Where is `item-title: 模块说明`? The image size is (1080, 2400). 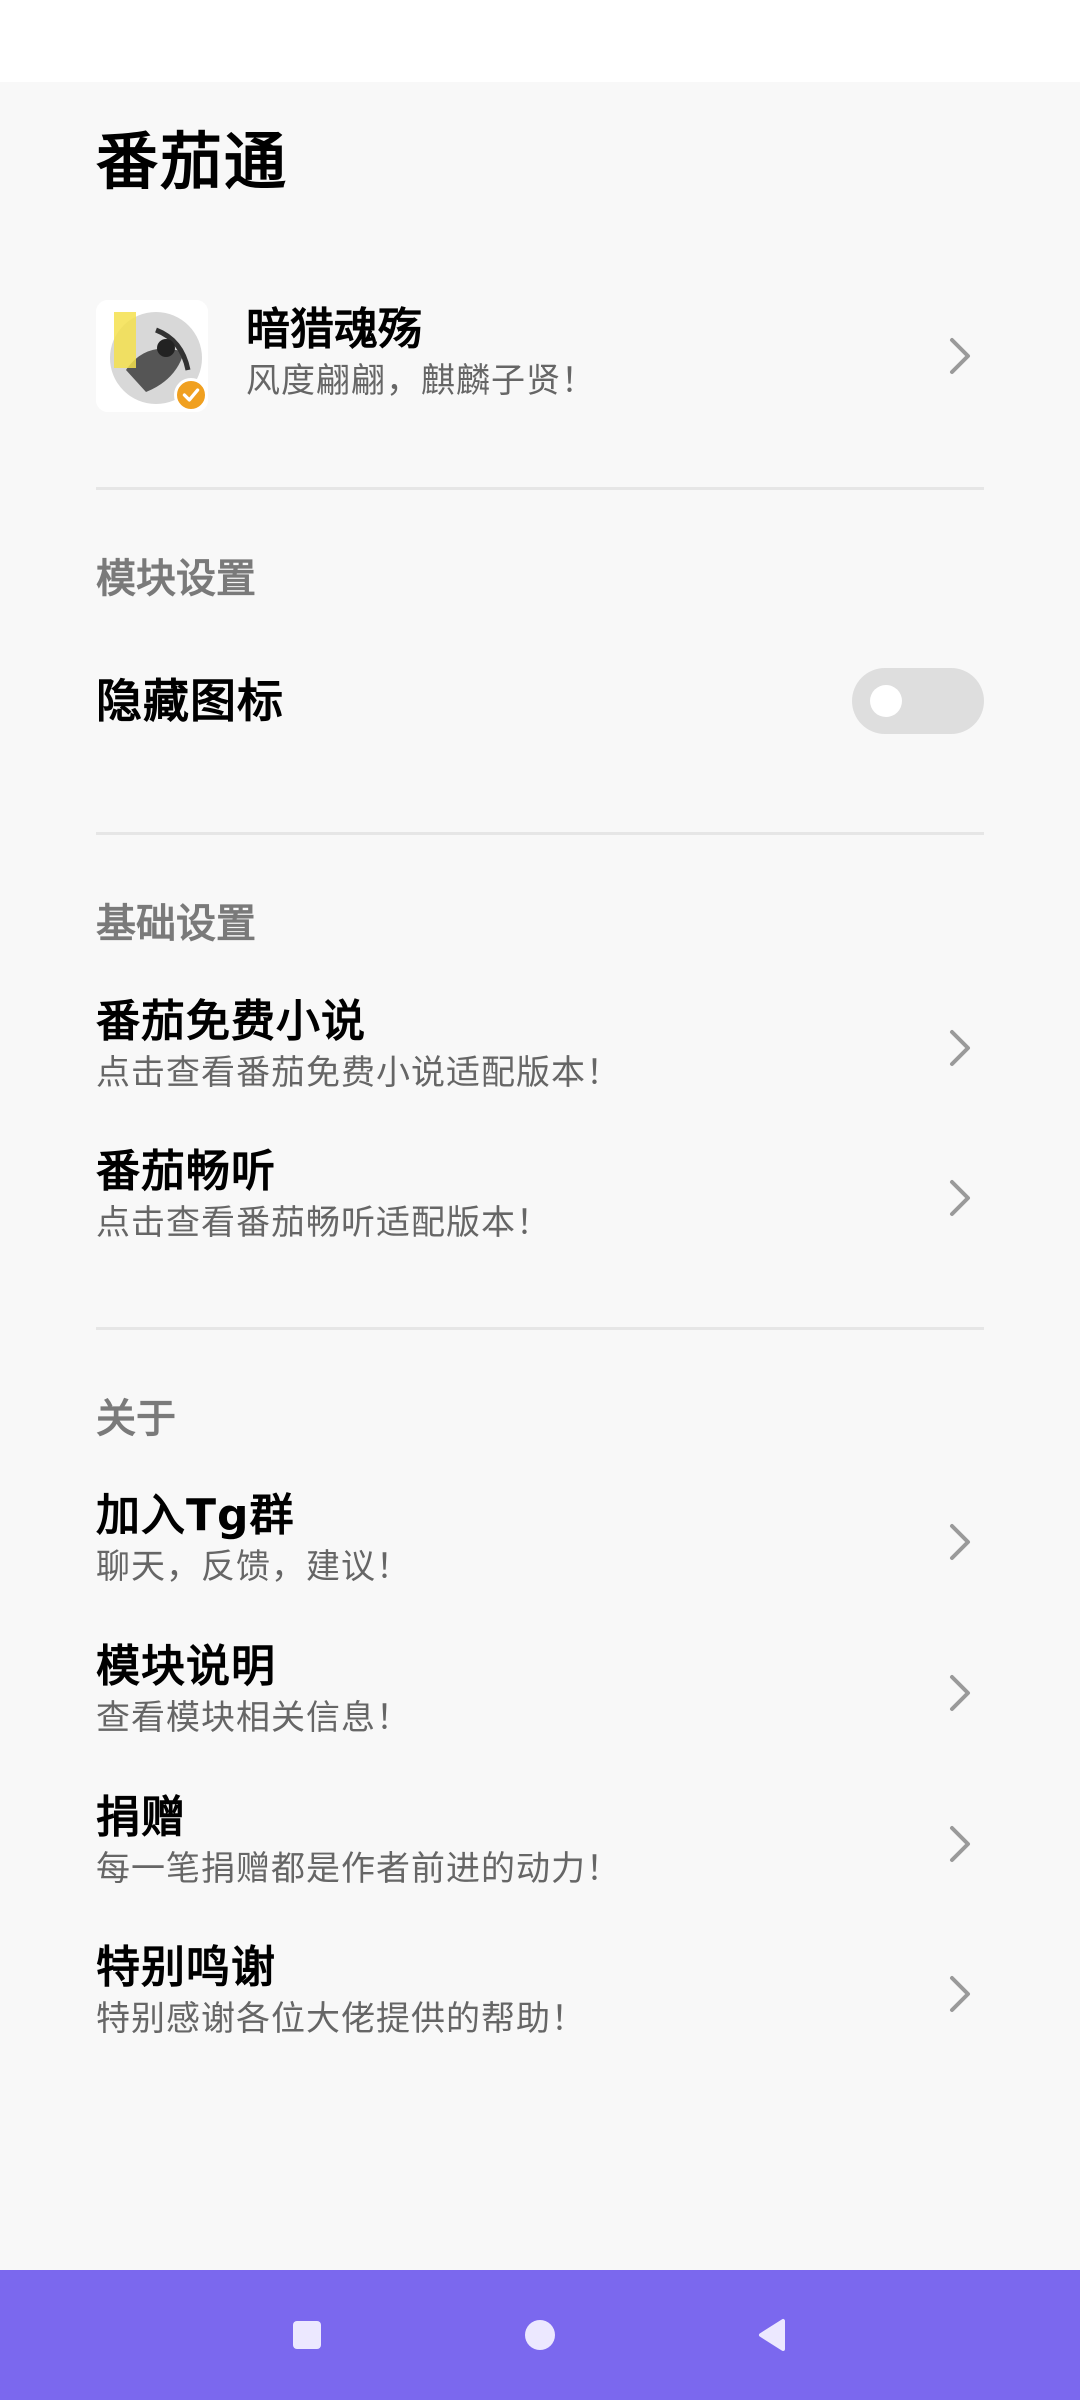
item-title: 模块说明 is located at coordinates (186, 1666).